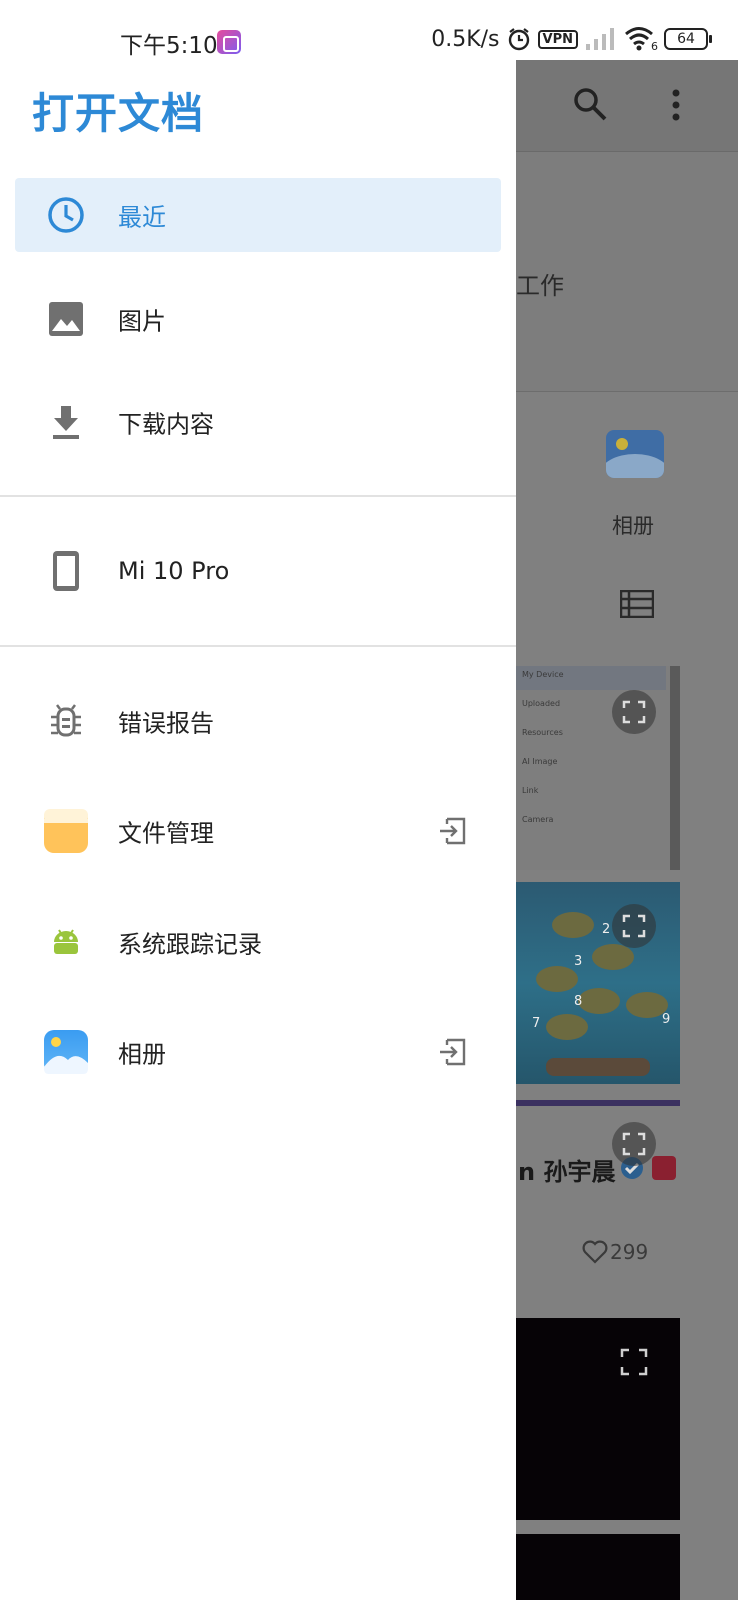  What do you see at coordinates (590, 104) in the screenshot?
I see `search-icon` at bounding box center [590, 104].